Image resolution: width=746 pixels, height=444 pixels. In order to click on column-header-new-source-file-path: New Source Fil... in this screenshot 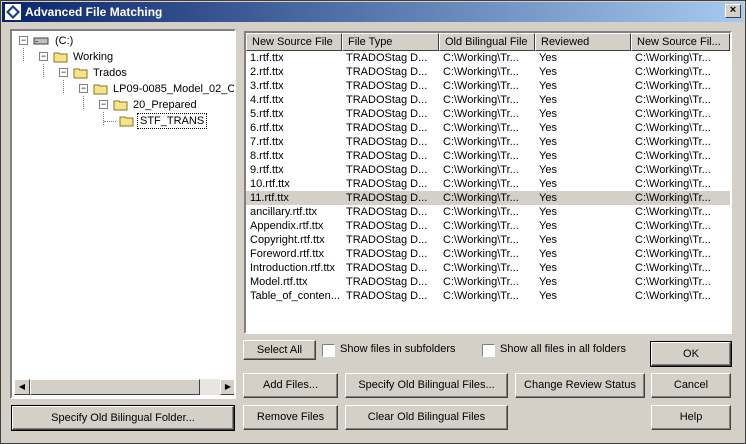, I will do `click(680, 42)`.